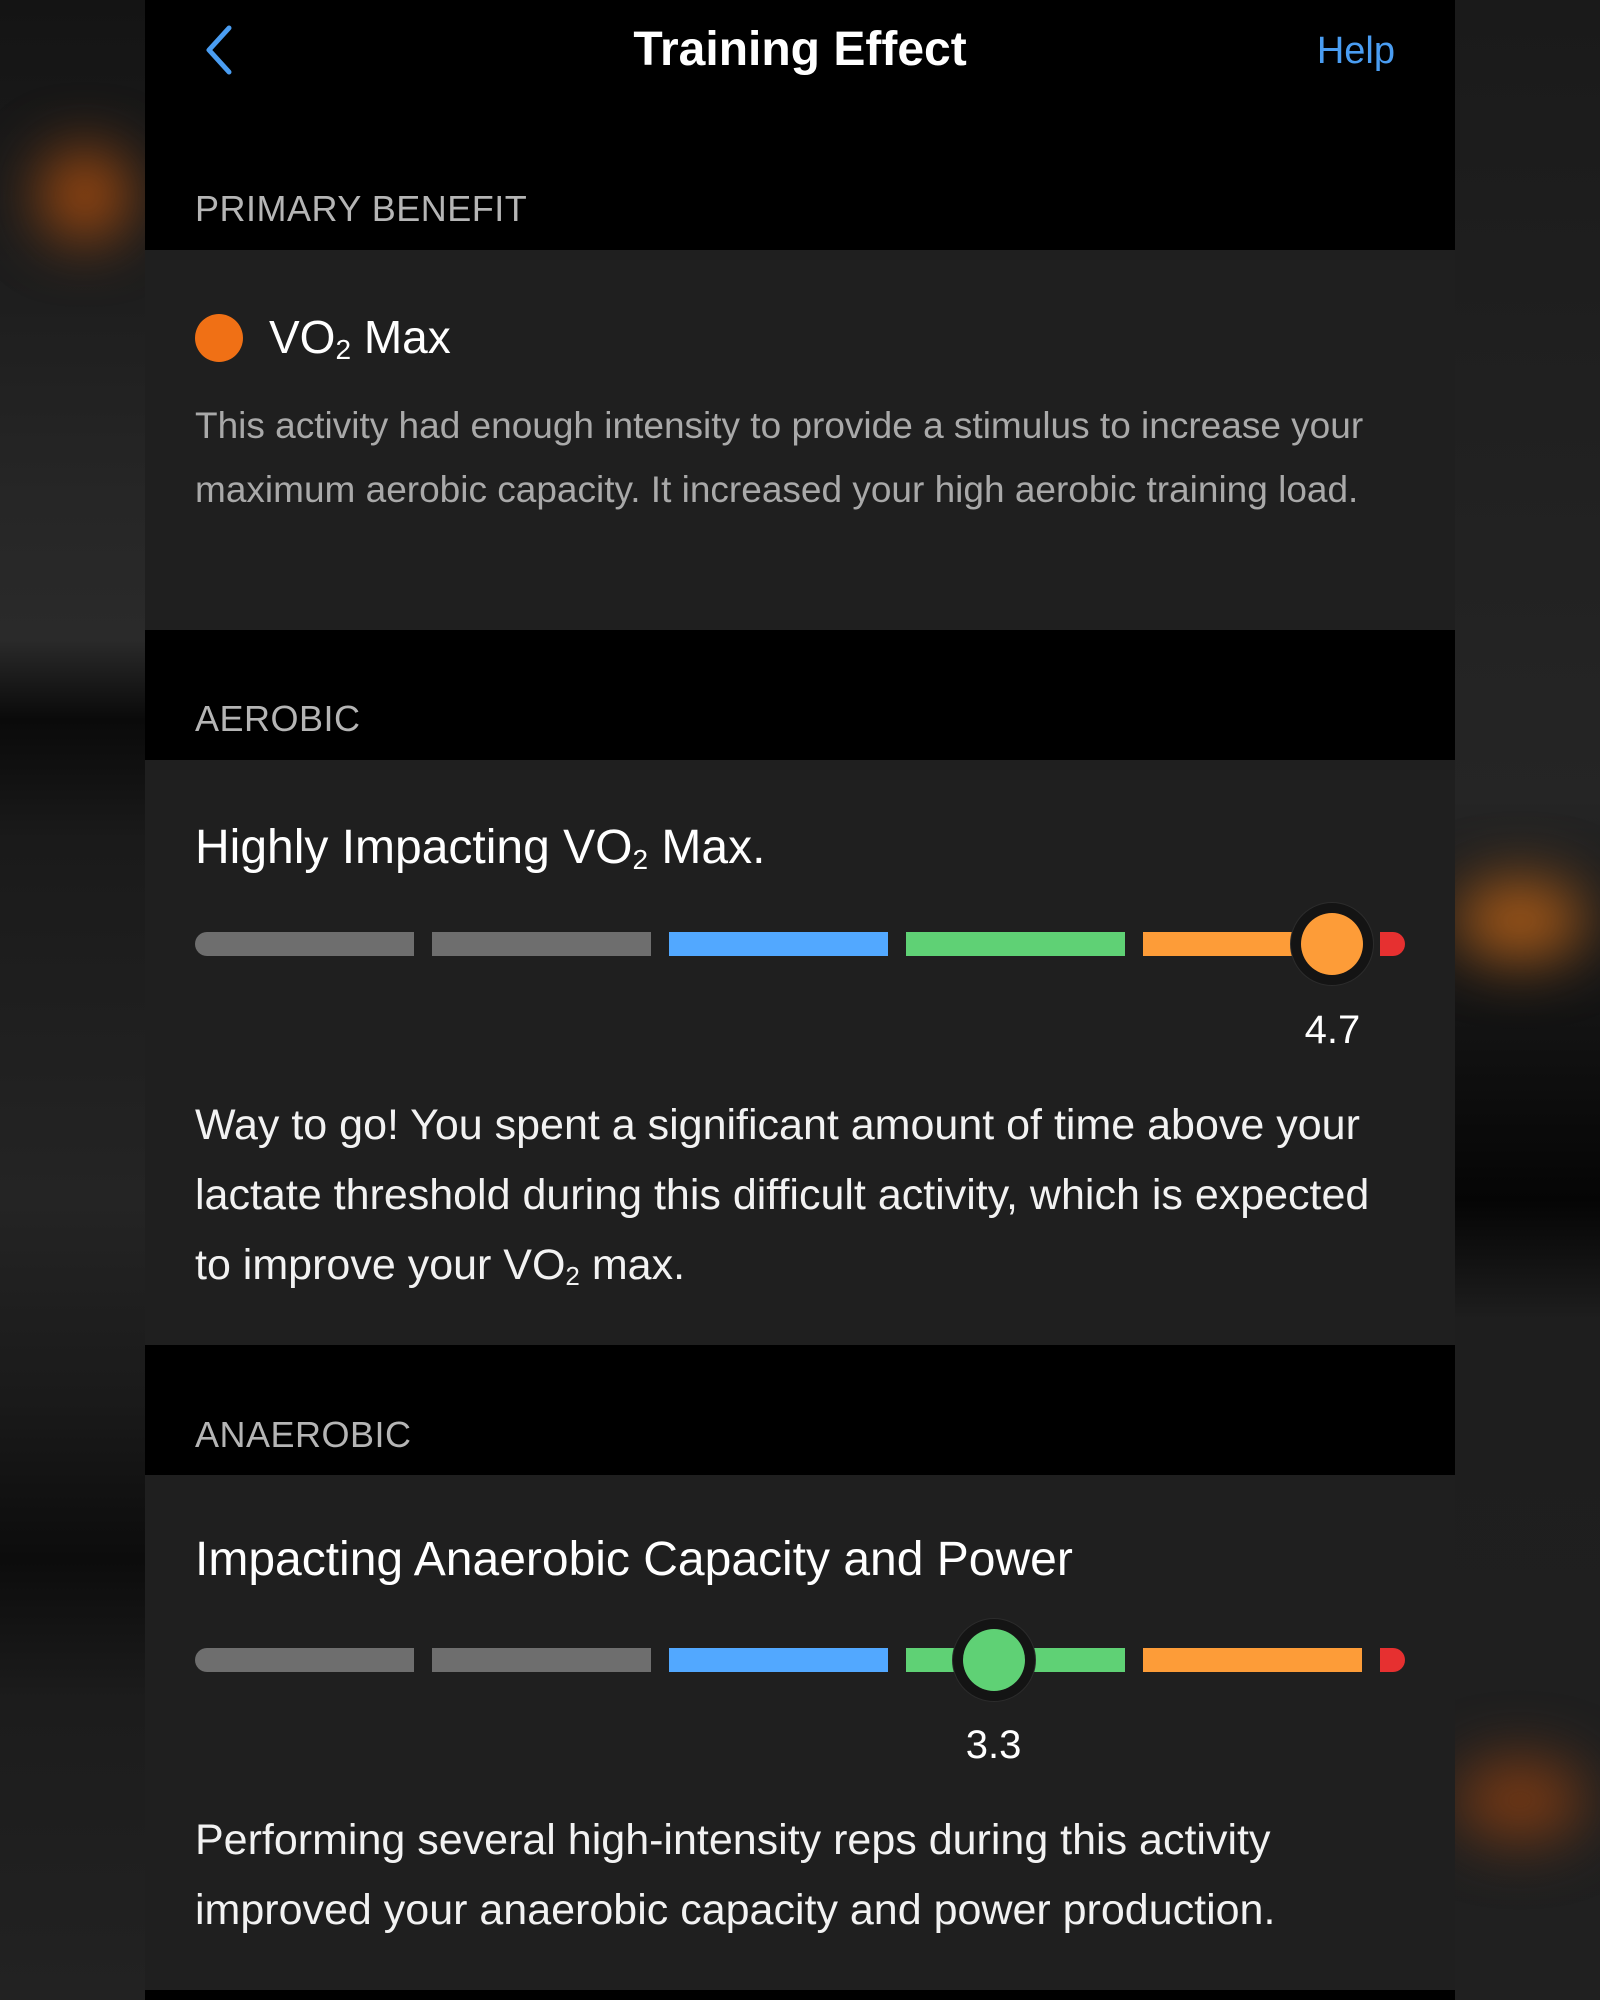 Image resolution: width=1600 pixels, height=2000 pixels. I want to click on blurred-background-left, so click(72, 1000).